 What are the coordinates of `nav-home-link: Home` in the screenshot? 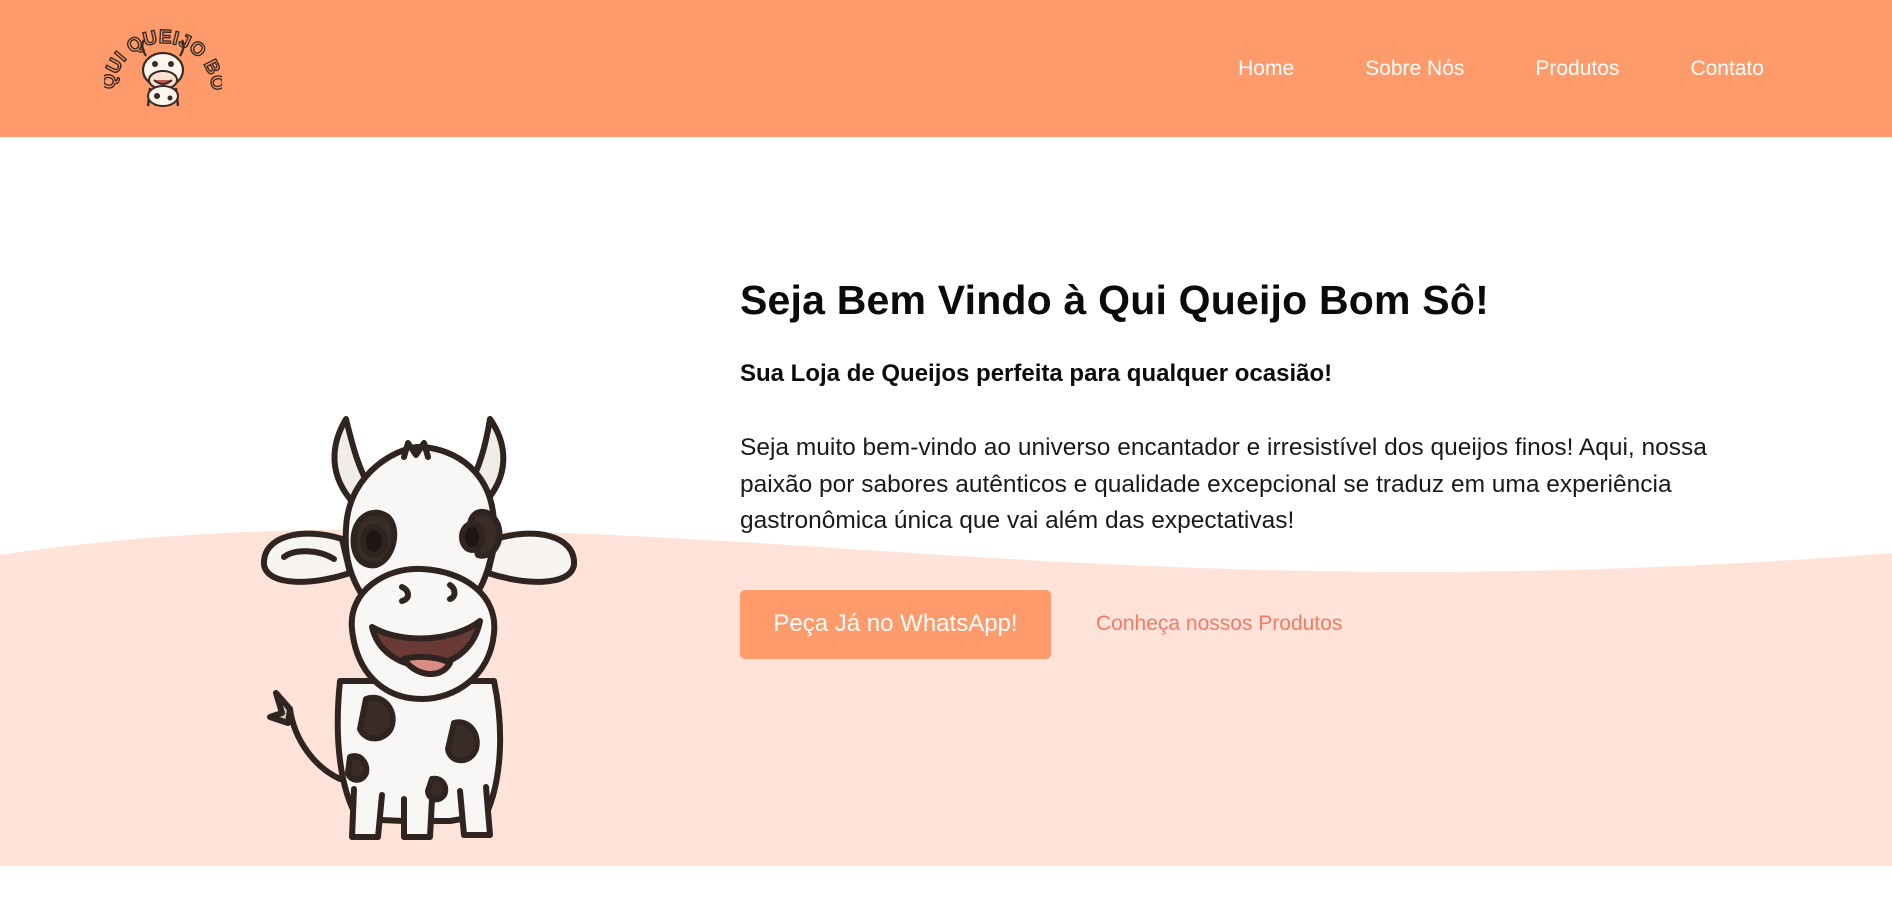 It's located at (1266, 69).